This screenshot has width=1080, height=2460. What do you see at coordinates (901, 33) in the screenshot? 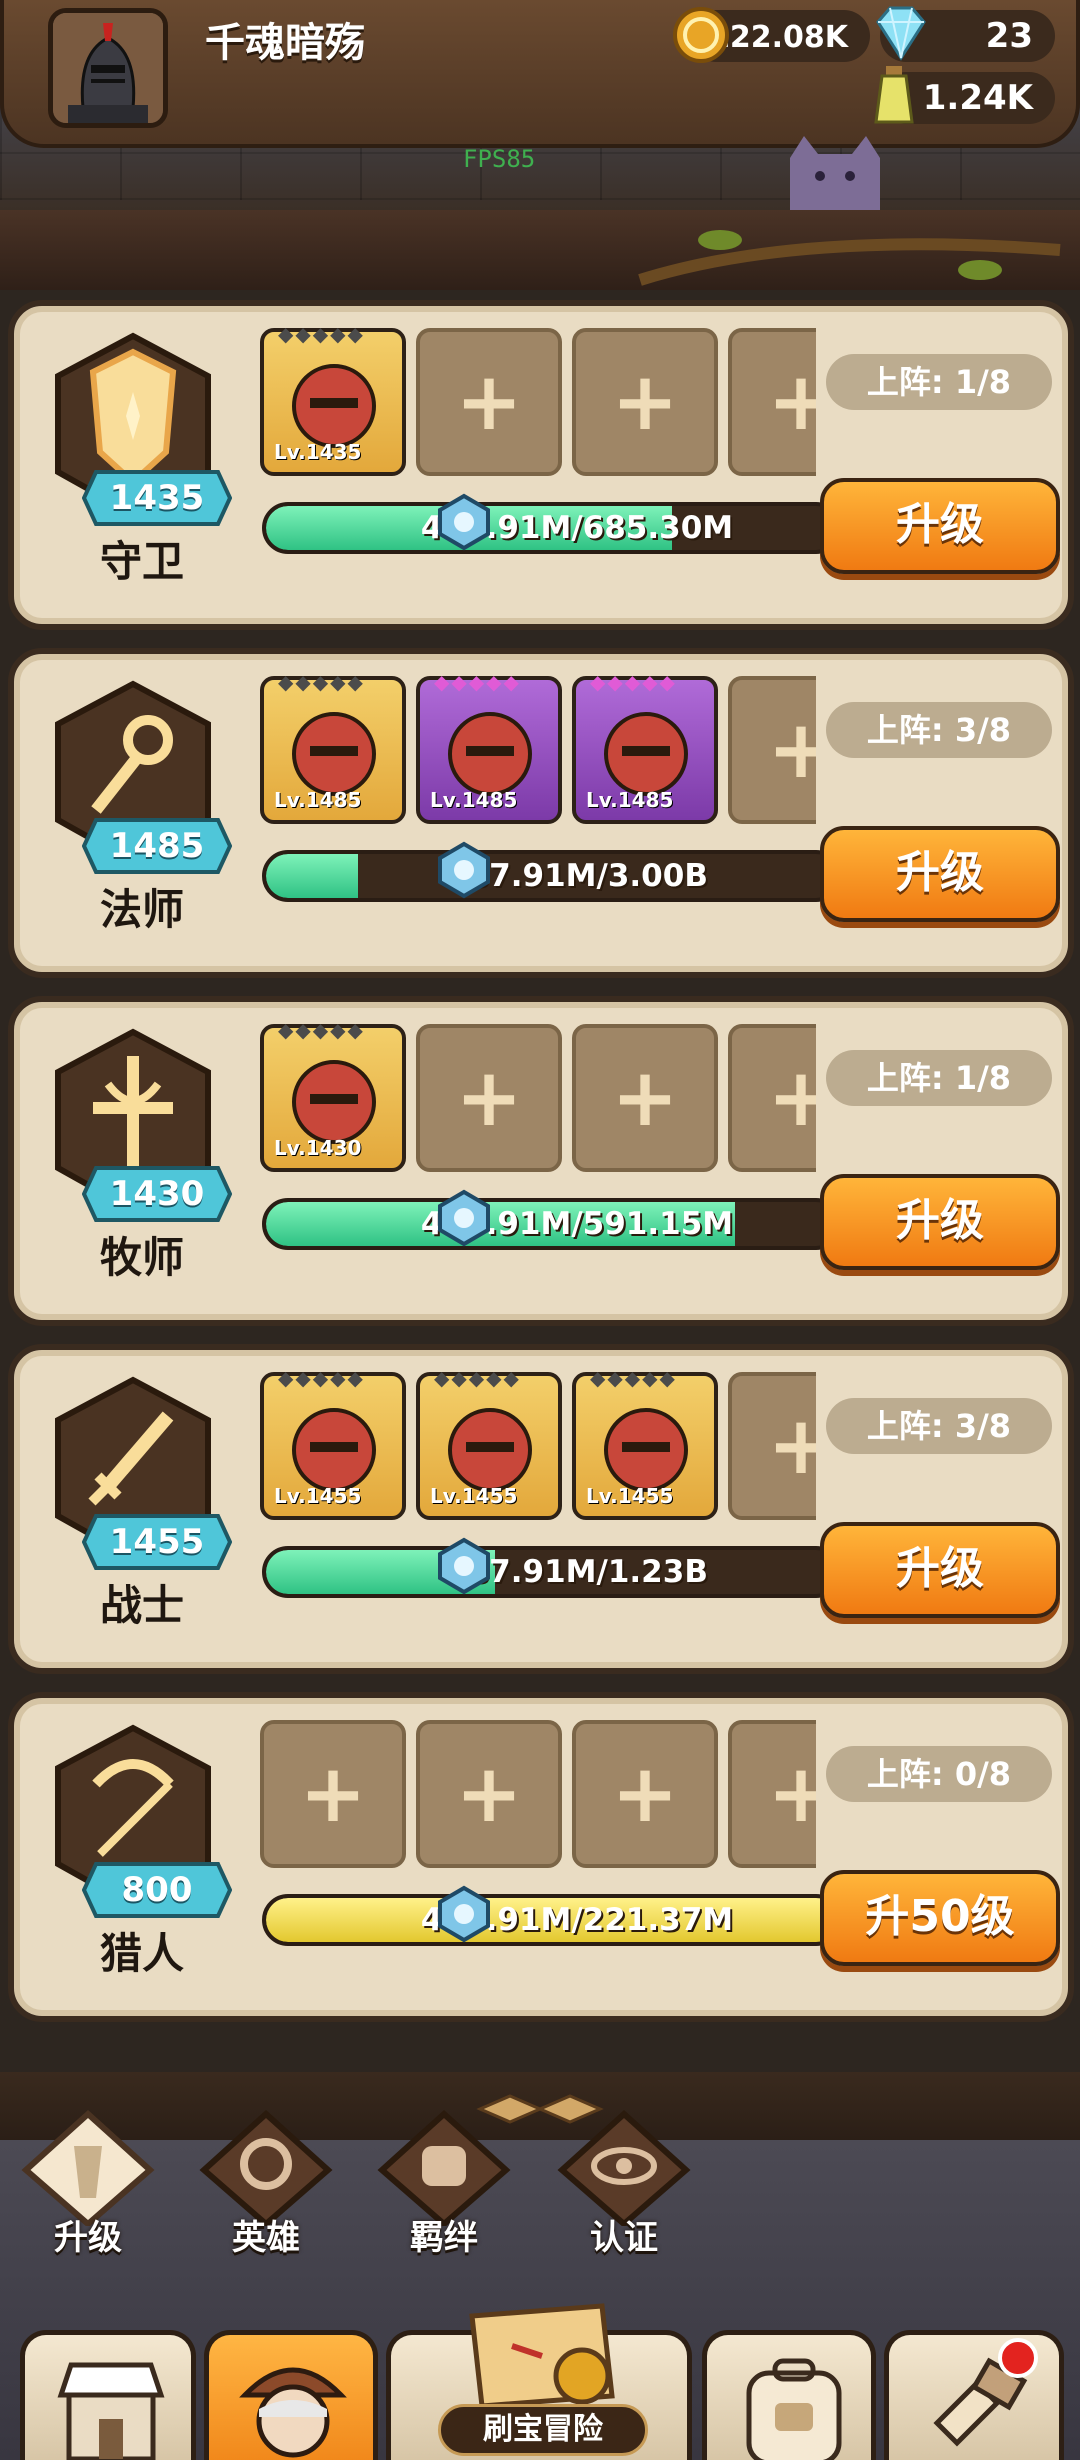
I see `diamond-icon` at bounding box center [901, 33].